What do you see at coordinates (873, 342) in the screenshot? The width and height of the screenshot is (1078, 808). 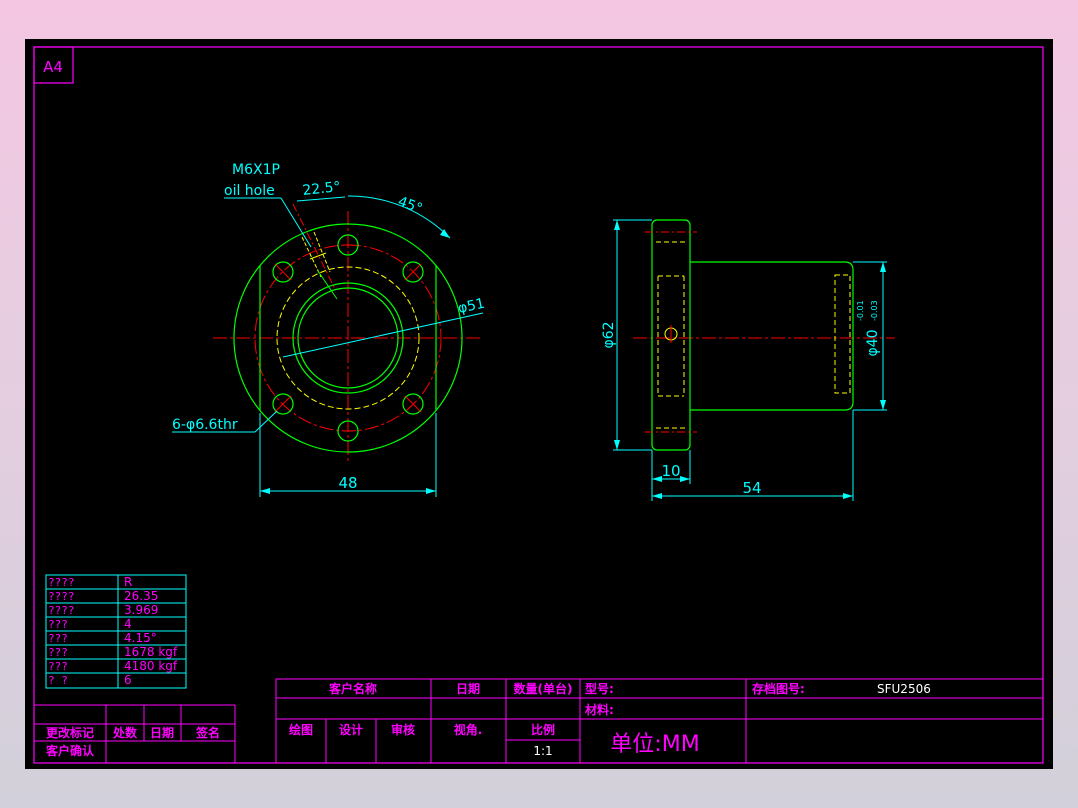 I see `body-dia-label: φ40` at bounding box center [873, 342].